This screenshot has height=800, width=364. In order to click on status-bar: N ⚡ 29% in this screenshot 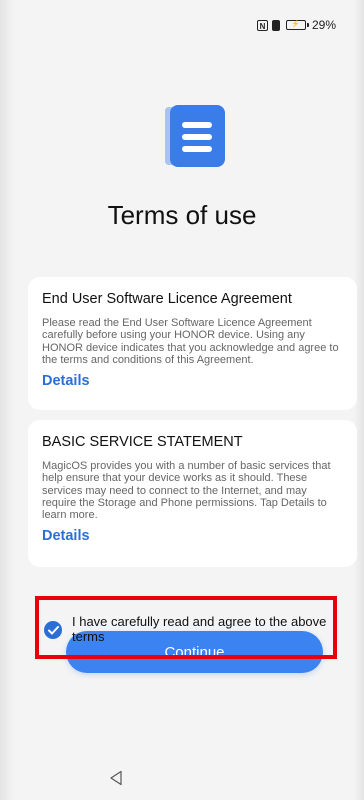, I will do `click(296, 25)`.